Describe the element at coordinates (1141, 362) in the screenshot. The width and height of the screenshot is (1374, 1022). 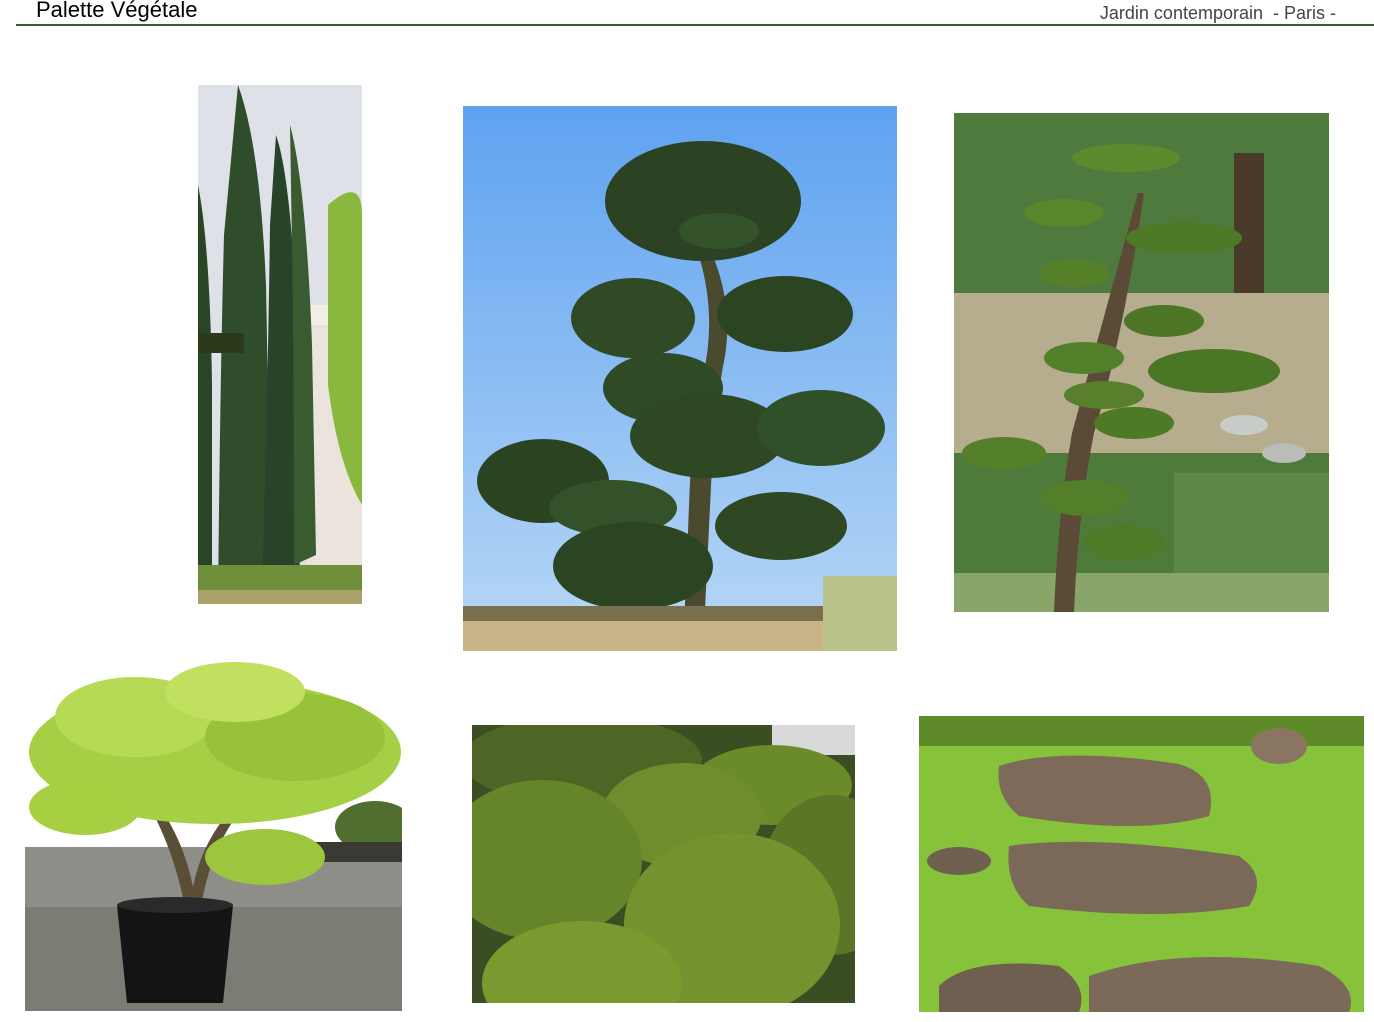
I see `pond-niwaki-pine-photo` at that location.